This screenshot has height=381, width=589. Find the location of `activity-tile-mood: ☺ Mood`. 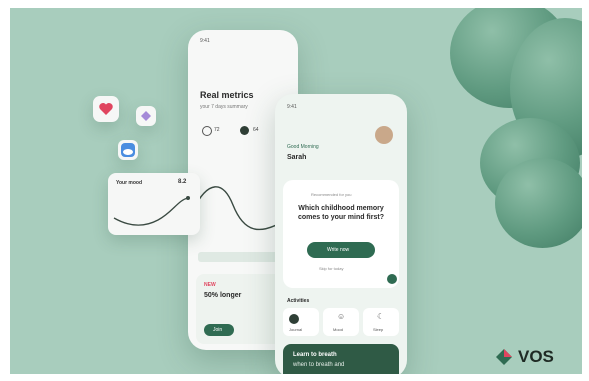

activity-tile-mood: ☺ Mood is located at coordinates (341, 322).